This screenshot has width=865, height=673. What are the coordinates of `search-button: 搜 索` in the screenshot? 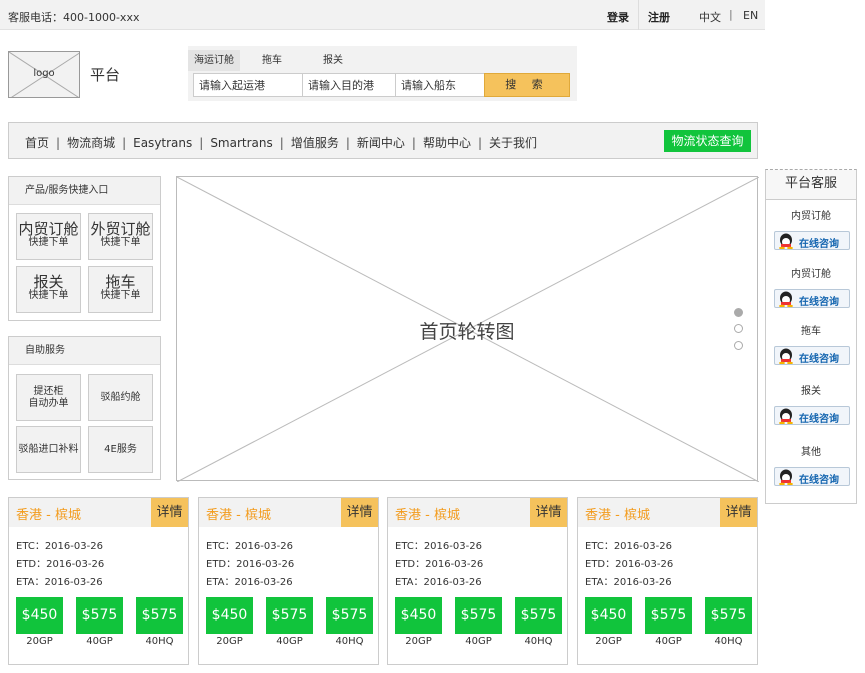 It's located at (527, 85).